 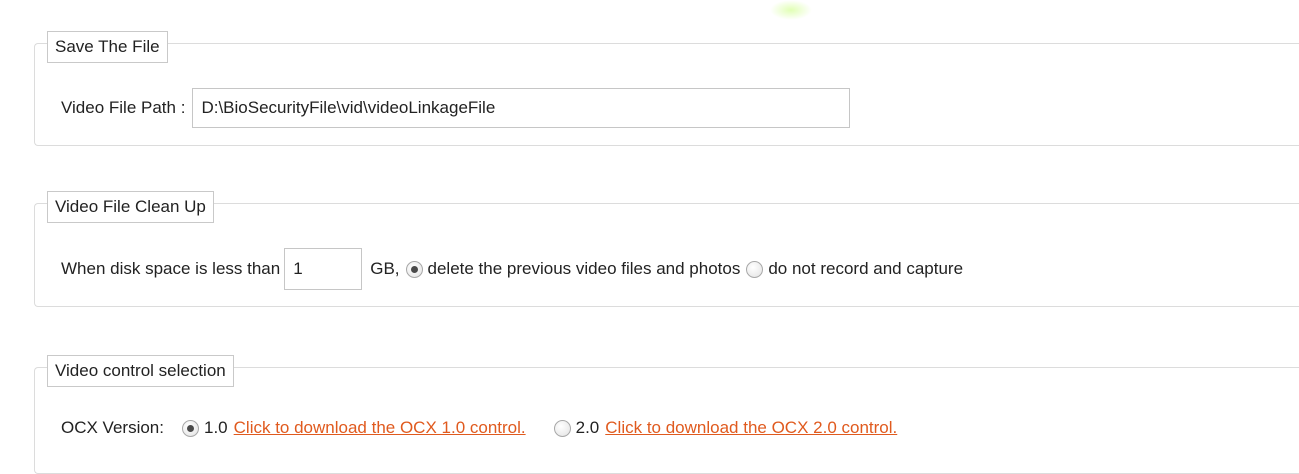 I want to click on ocx-2-radio, so click(x=562, y=428).